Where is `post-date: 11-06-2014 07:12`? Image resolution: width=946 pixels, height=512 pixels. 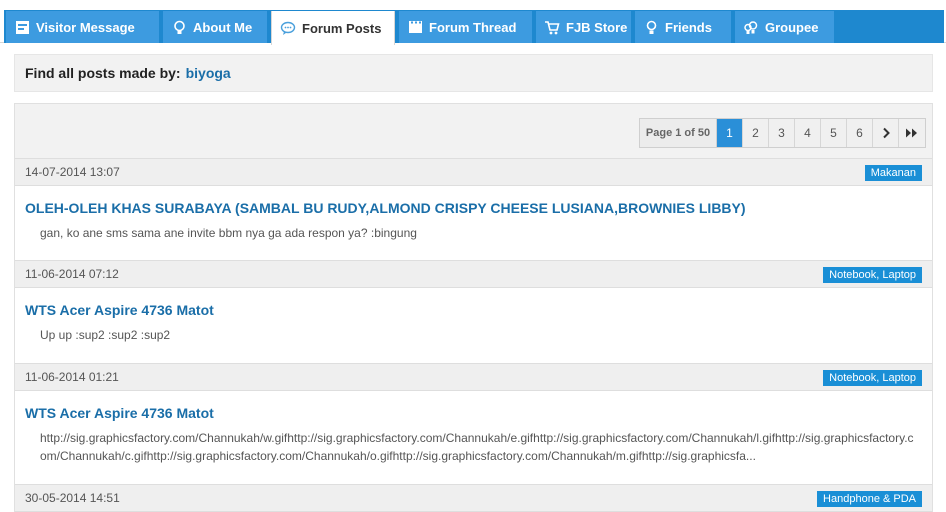 post-date: 11-06-2014 07:12 is located at coordinates (72, 274).